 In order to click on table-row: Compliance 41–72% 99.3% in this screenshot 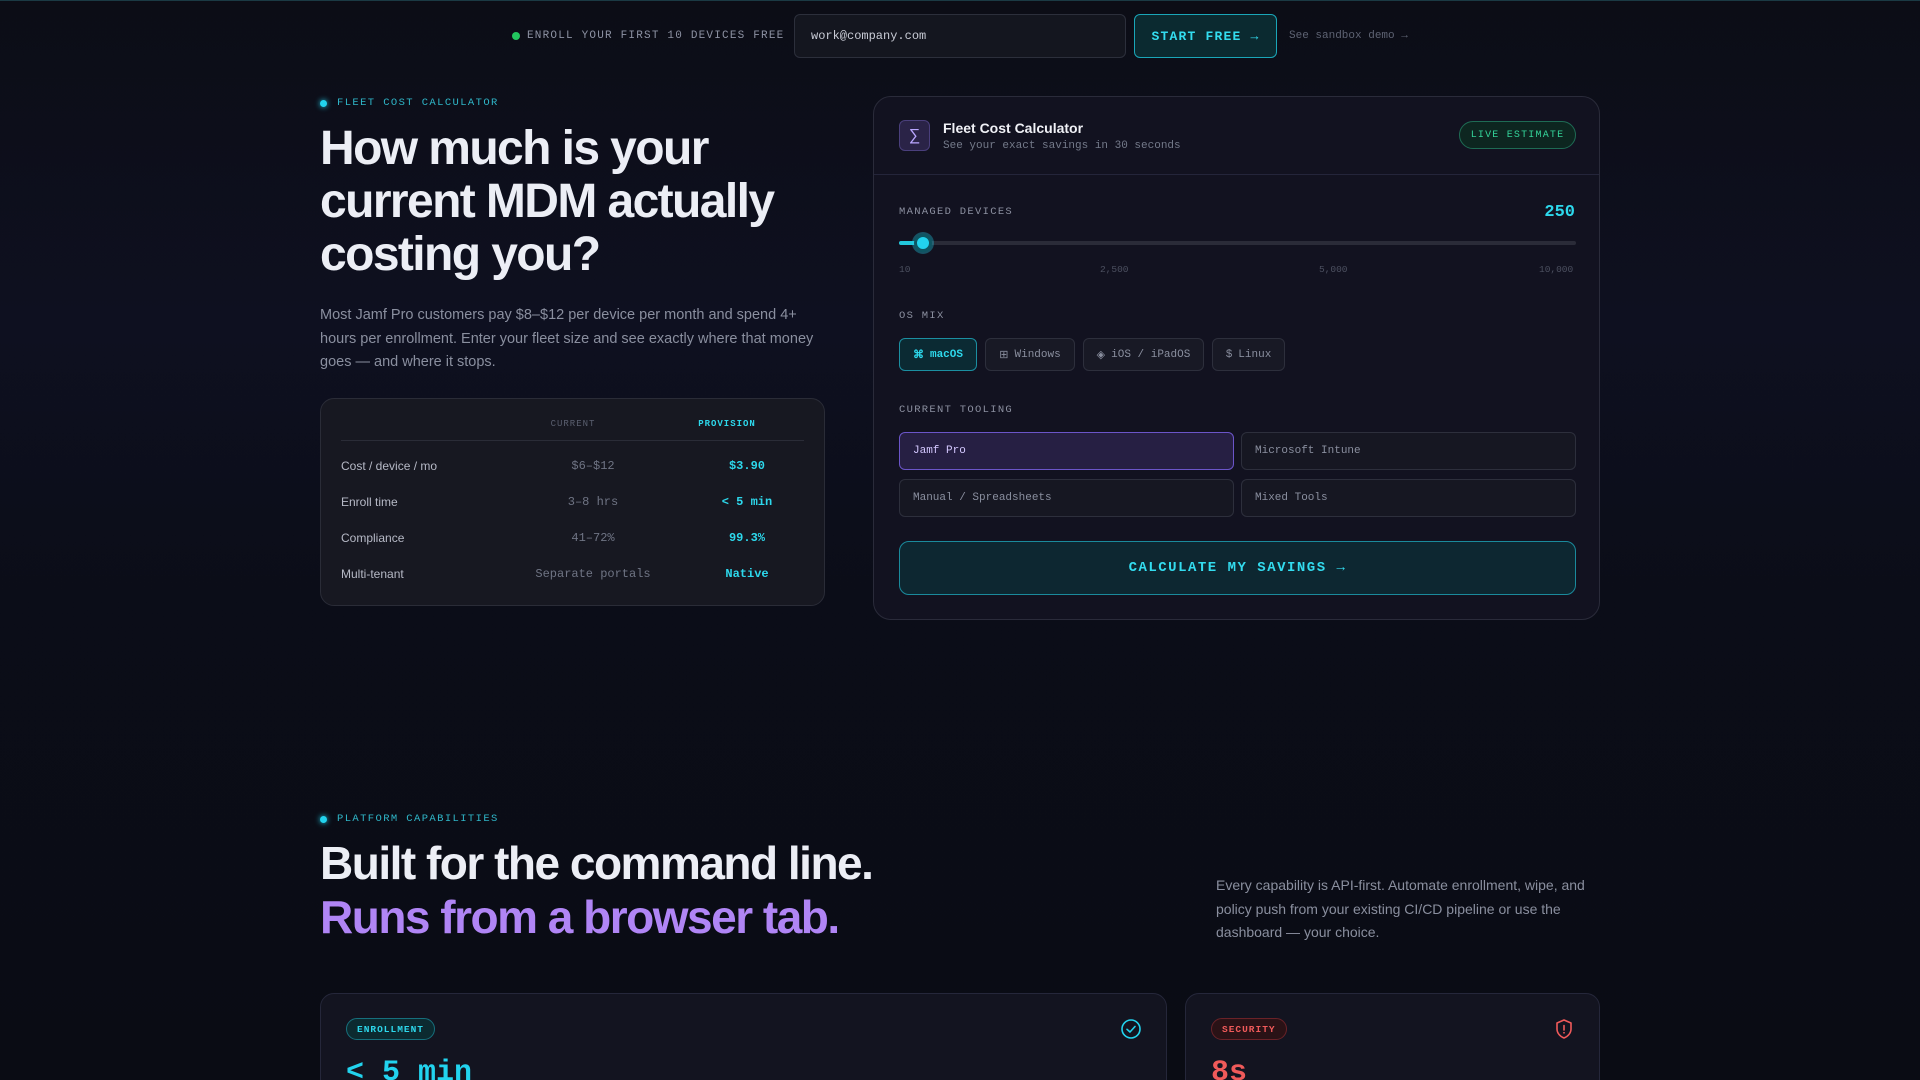, I will do `click(572, 538)`.